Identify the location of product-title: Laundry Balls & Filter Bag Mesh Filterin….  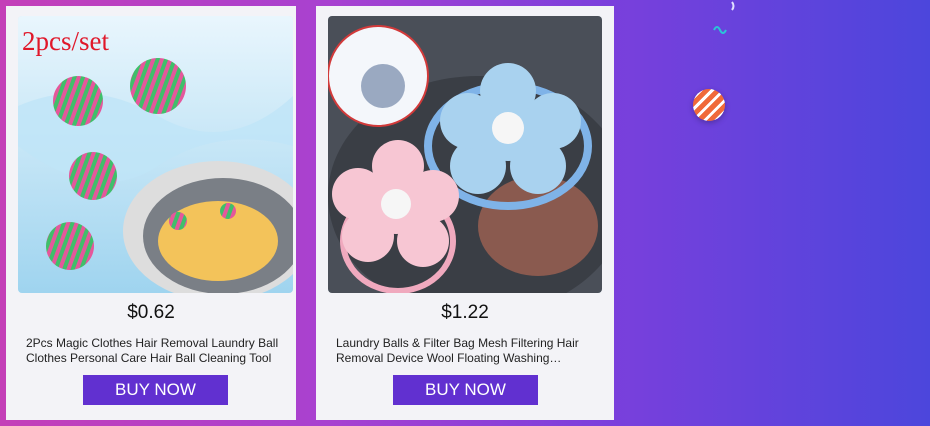
(467, 351).